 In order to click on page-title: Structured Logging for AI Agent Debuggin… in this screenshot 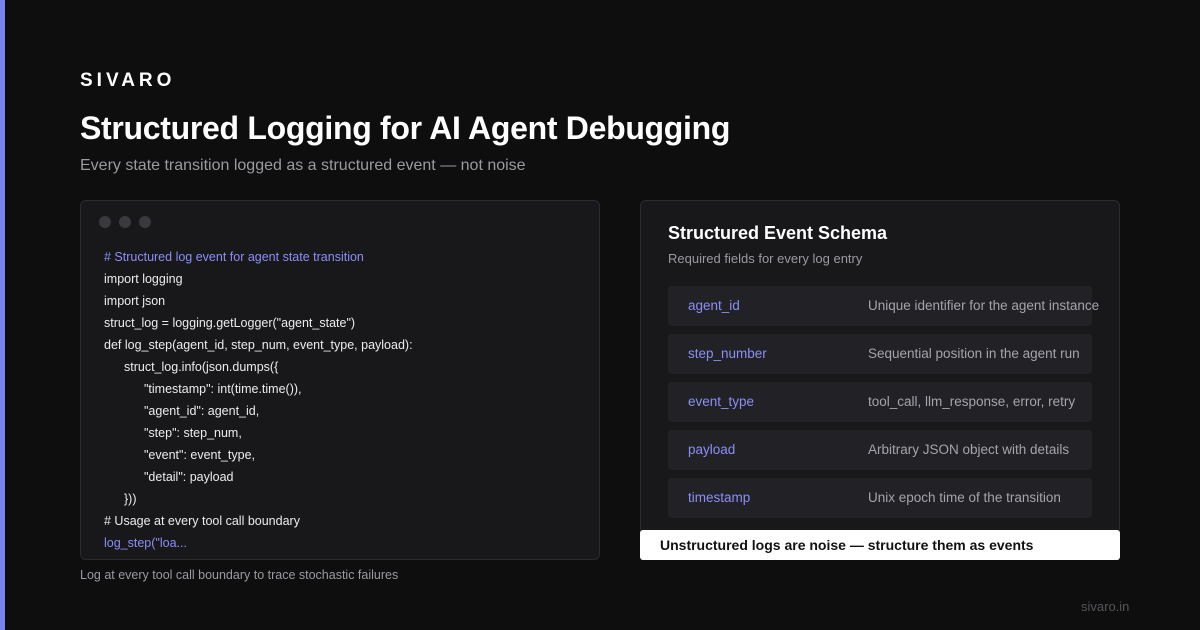, I will do `click(405, 128)`.